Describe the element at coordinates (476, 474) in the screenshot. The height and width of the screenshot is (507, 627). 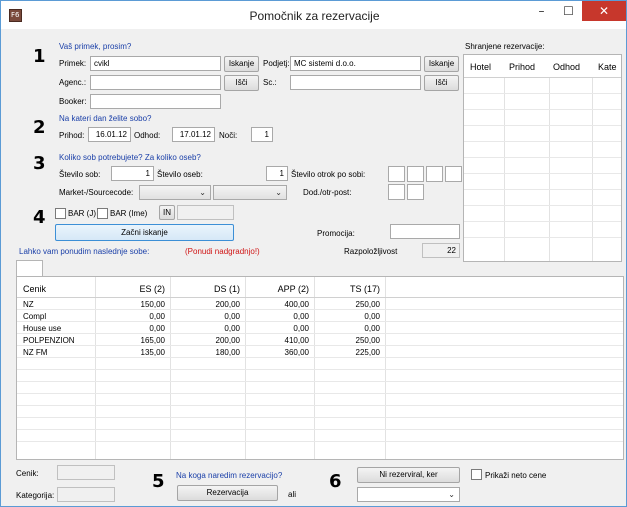
I see `net-prices-checkbox` at that location.